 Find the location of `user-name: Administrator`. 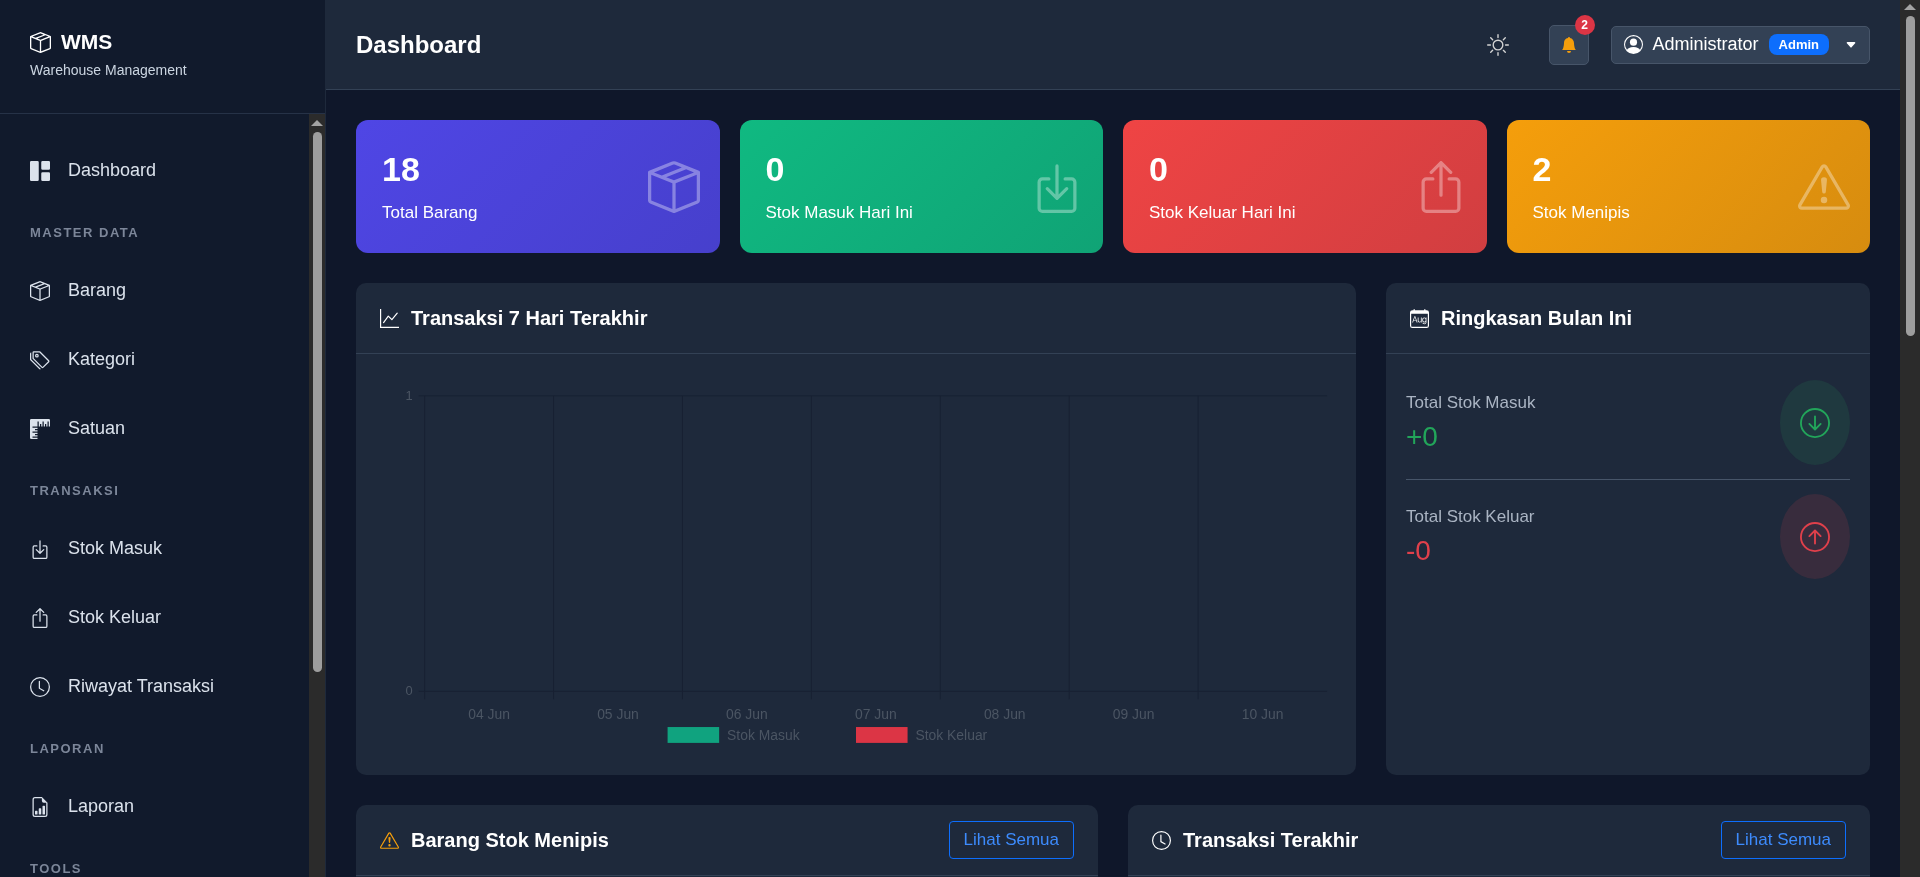

user-name: Administrator is located at coordinates (1705, 44).